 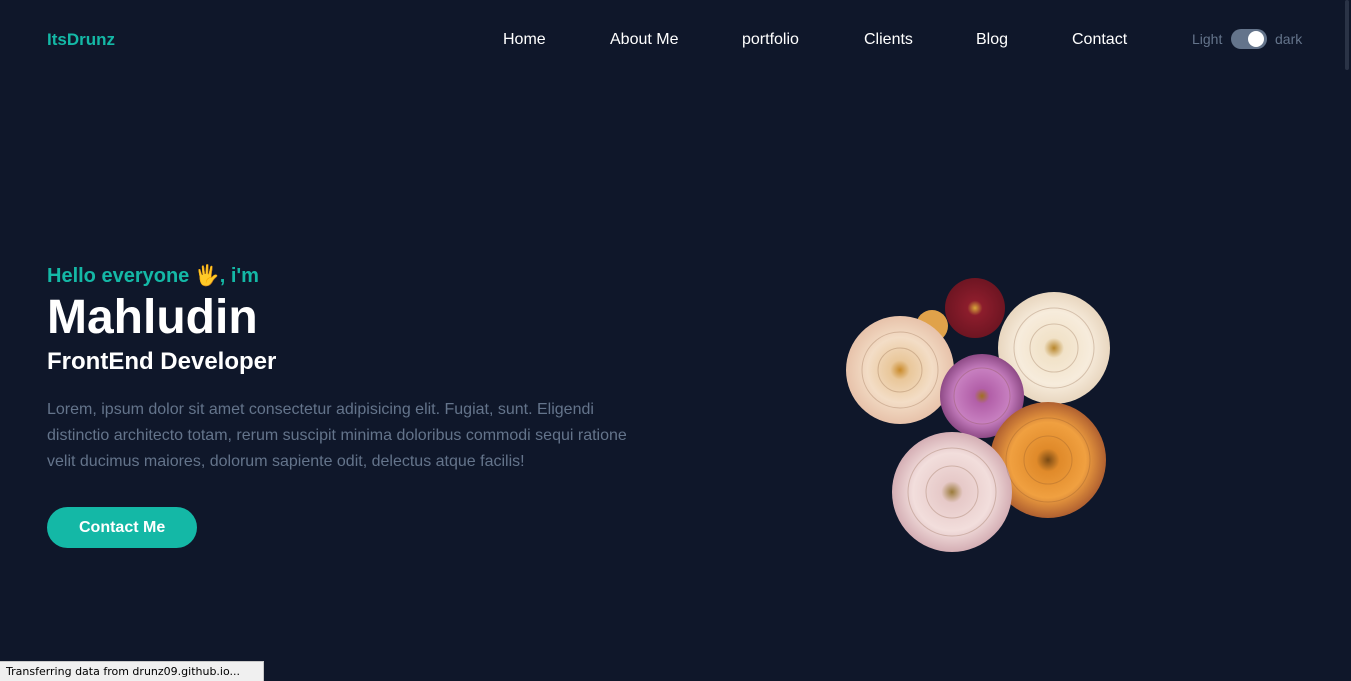 What do you see at coordinates (1099, 40) in the screenshot?
I see `nav-link-contact: Contact` at bounding box center [1099, 40].